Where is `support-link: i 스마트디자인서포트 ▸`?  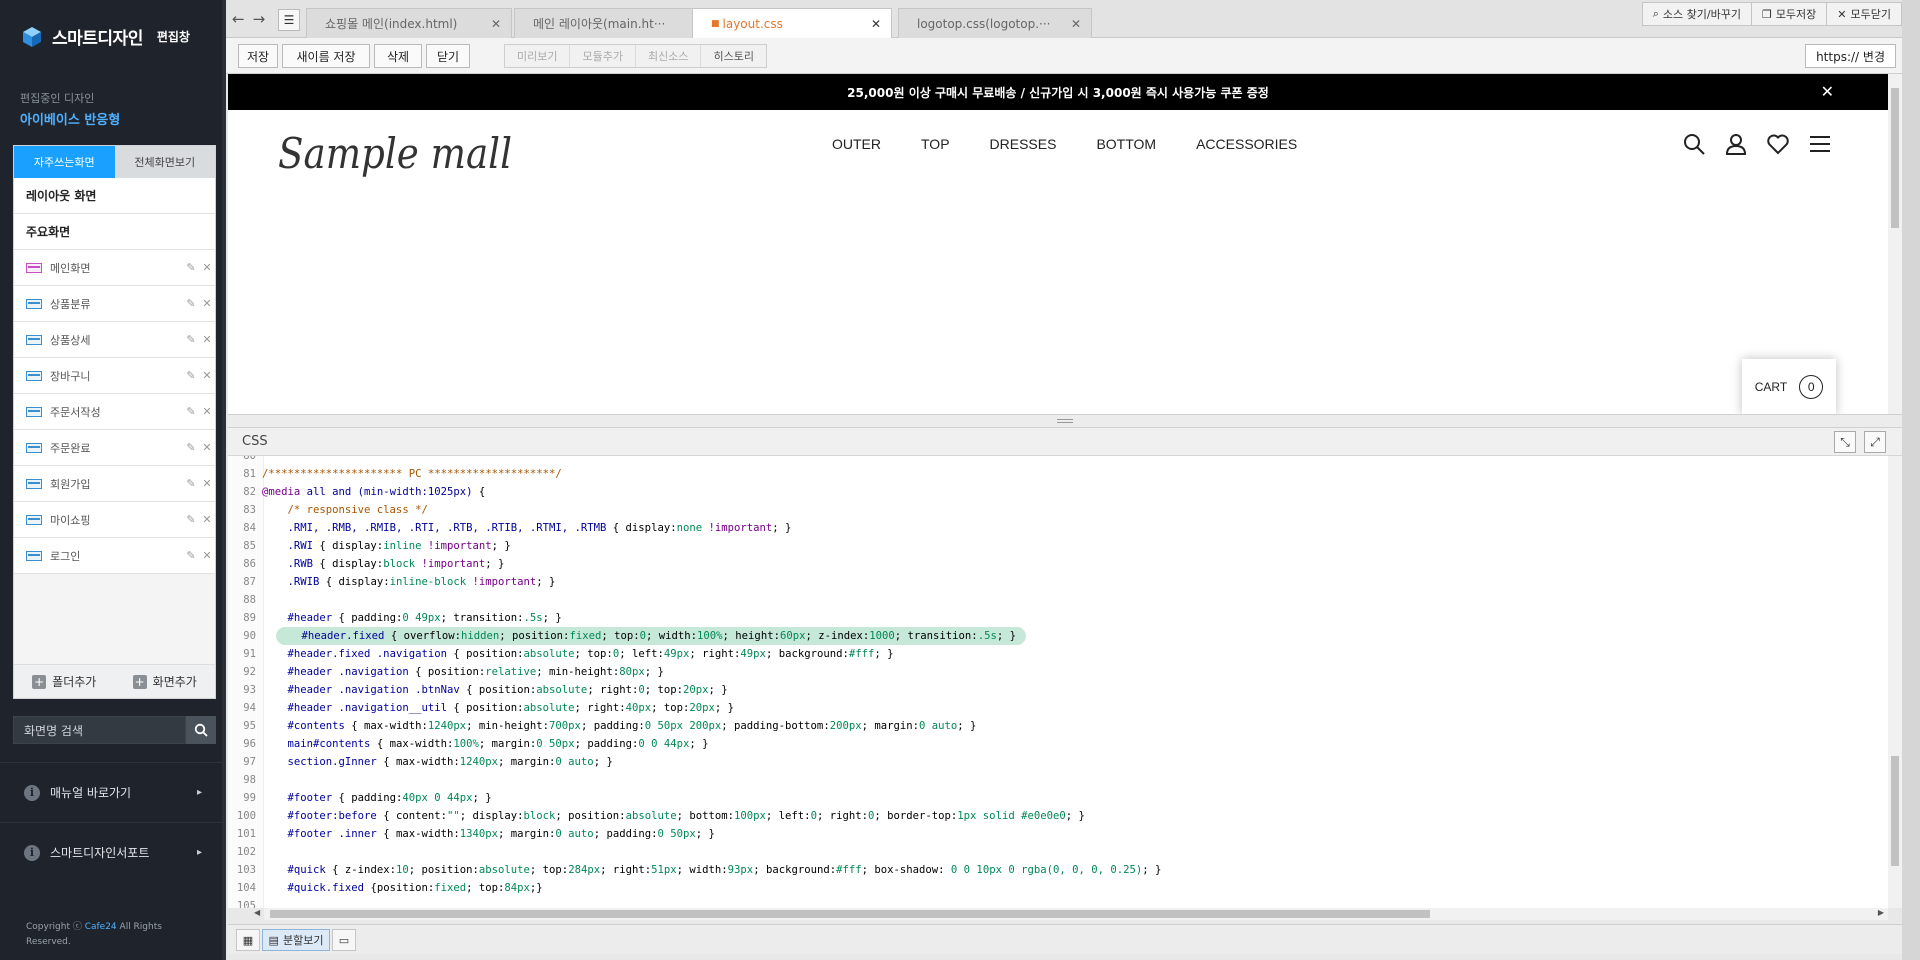
support-link: i 스마트디자인서포트 ▸ is located at coordinates (111, 852).